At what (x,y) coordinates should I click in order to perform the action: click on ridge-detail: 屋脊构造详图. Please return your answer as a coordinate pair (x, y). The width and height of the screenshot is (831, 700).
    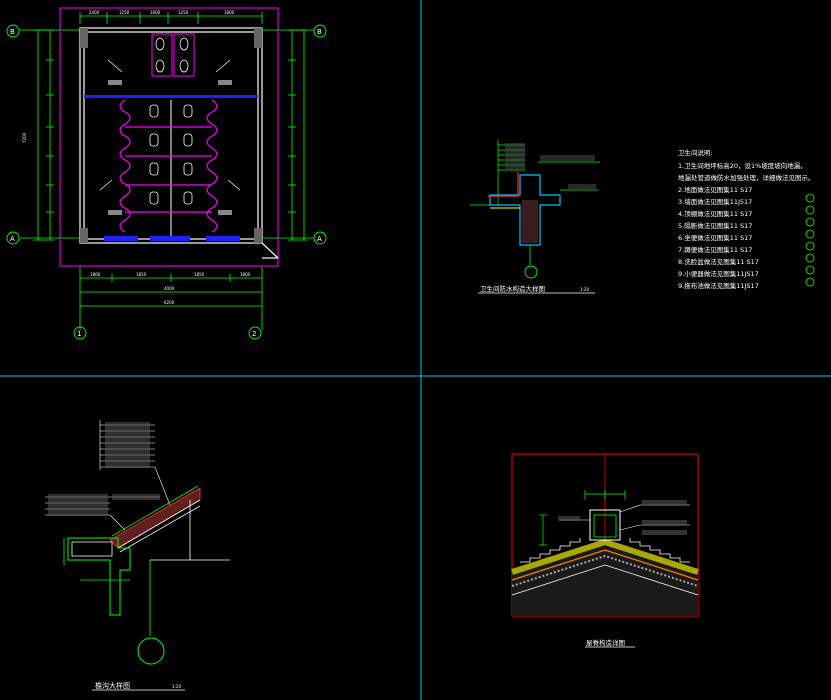
    Looking at the image, I should click on (605, 550).